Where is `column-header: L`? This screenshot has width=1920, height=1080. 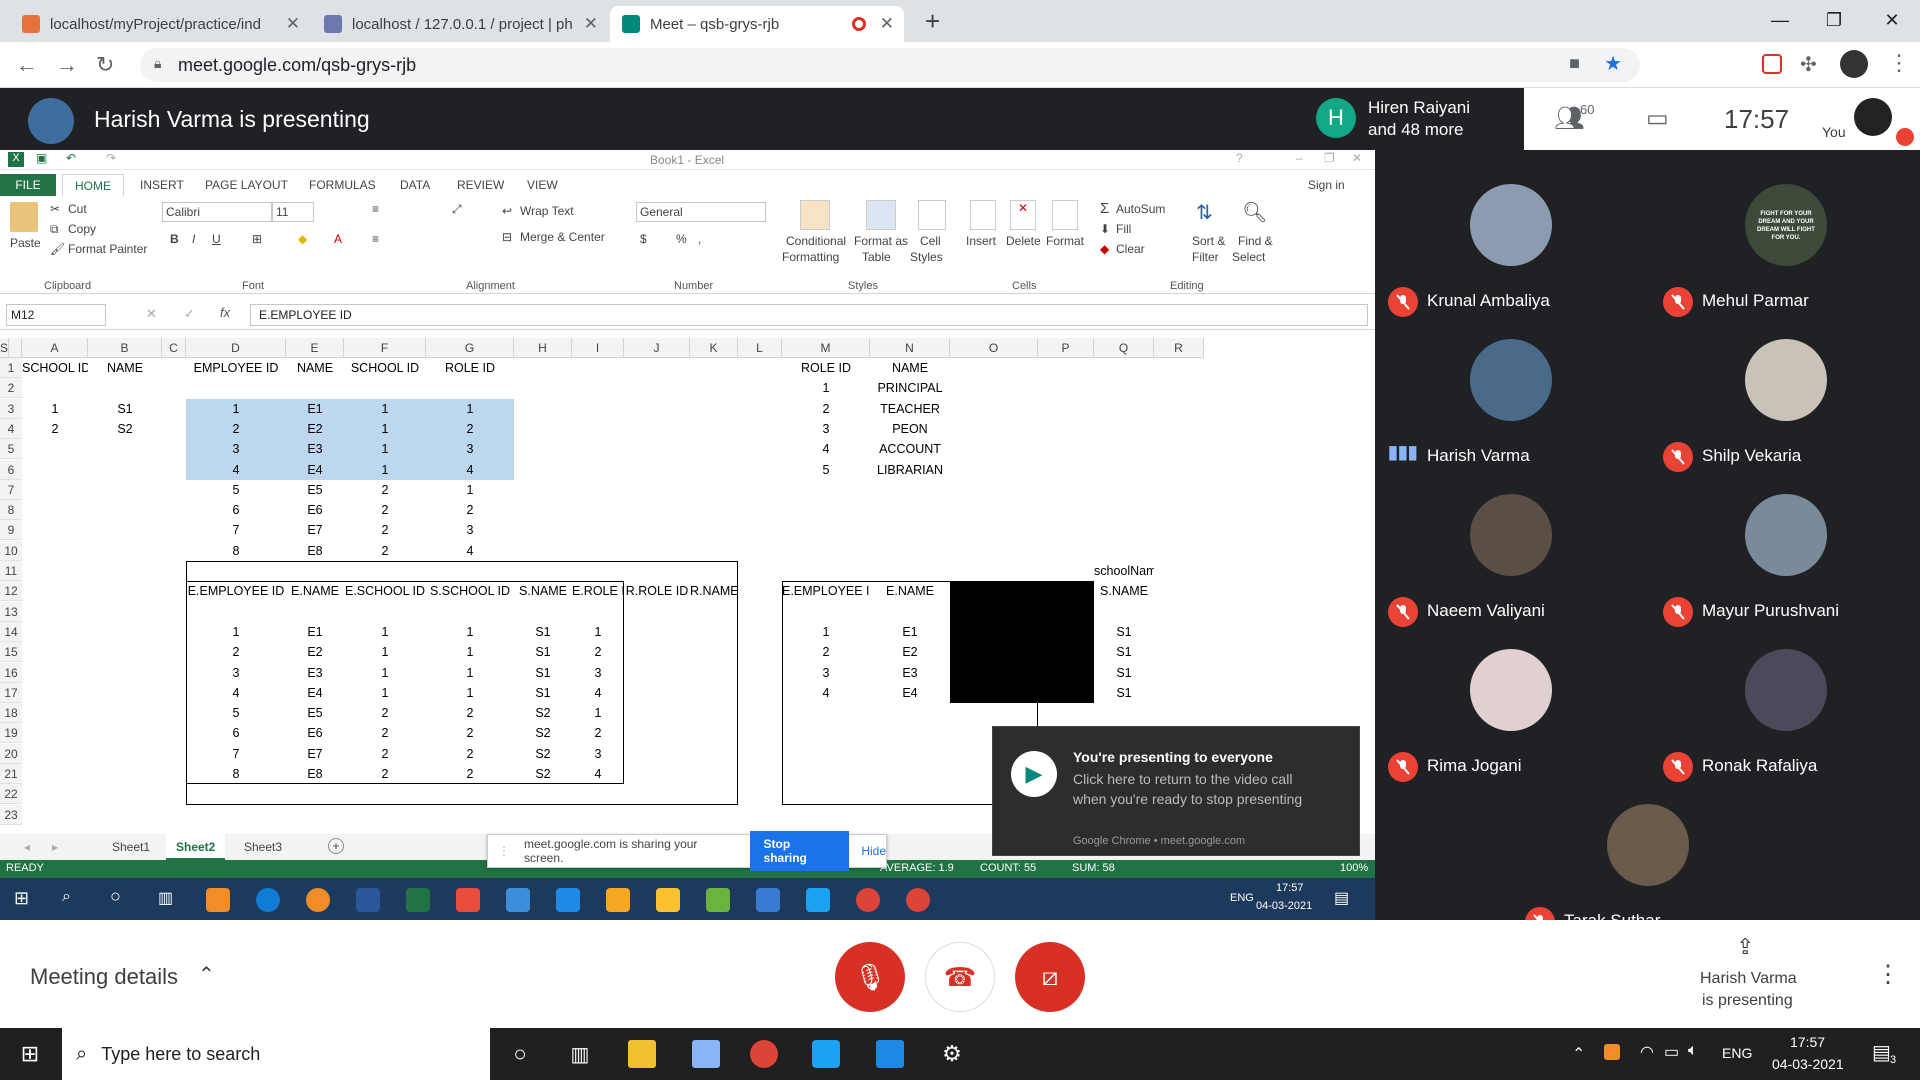 column-header: L is located at coordinates (760, 348).